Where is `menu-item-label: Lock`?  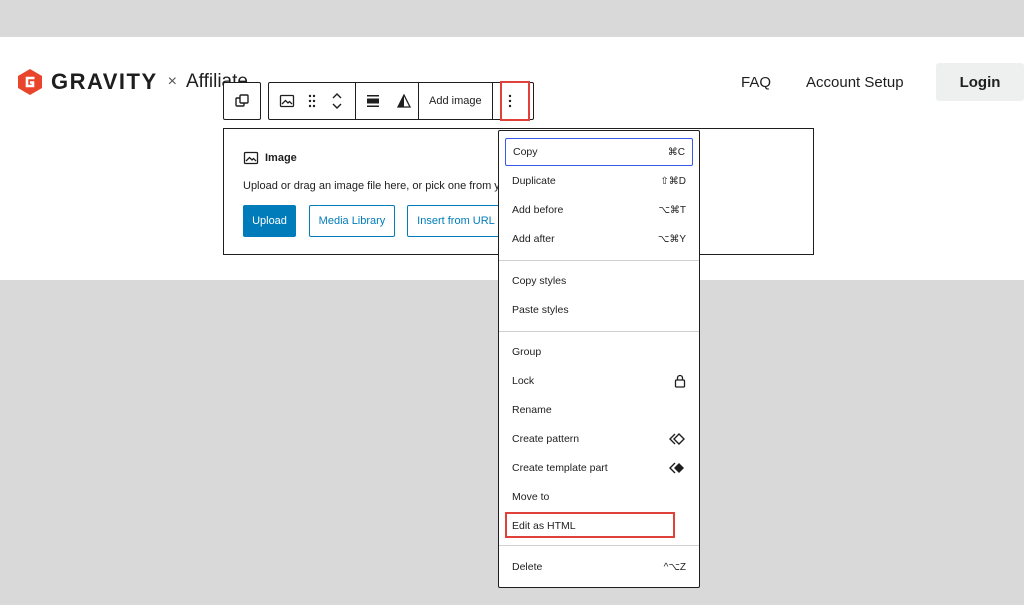
menu-item-label: Lock is located at coordinates (523, 381).